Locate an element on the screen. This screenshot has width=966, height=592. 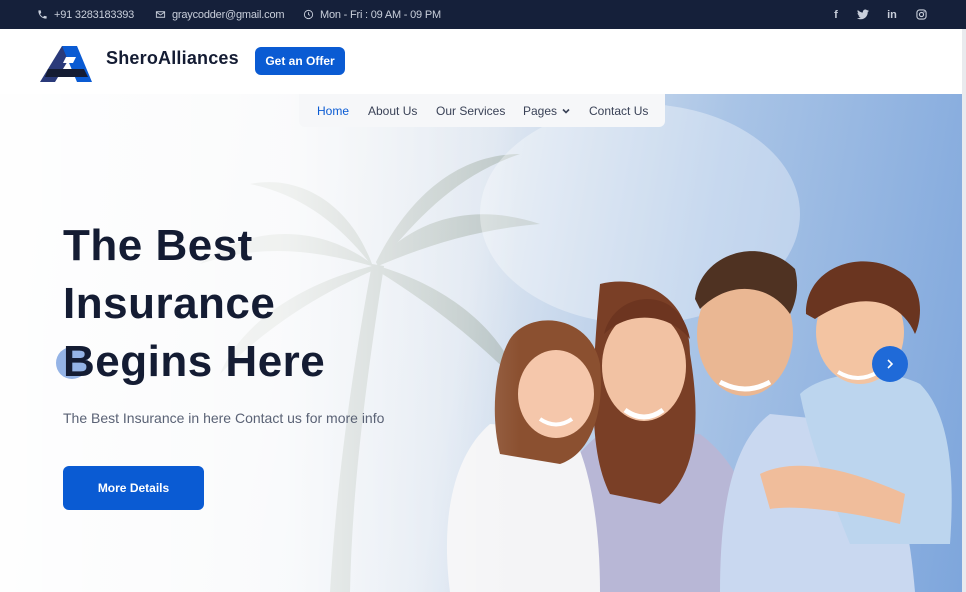
brand-name: SheroAlliances is located at coordinates (172, 58).